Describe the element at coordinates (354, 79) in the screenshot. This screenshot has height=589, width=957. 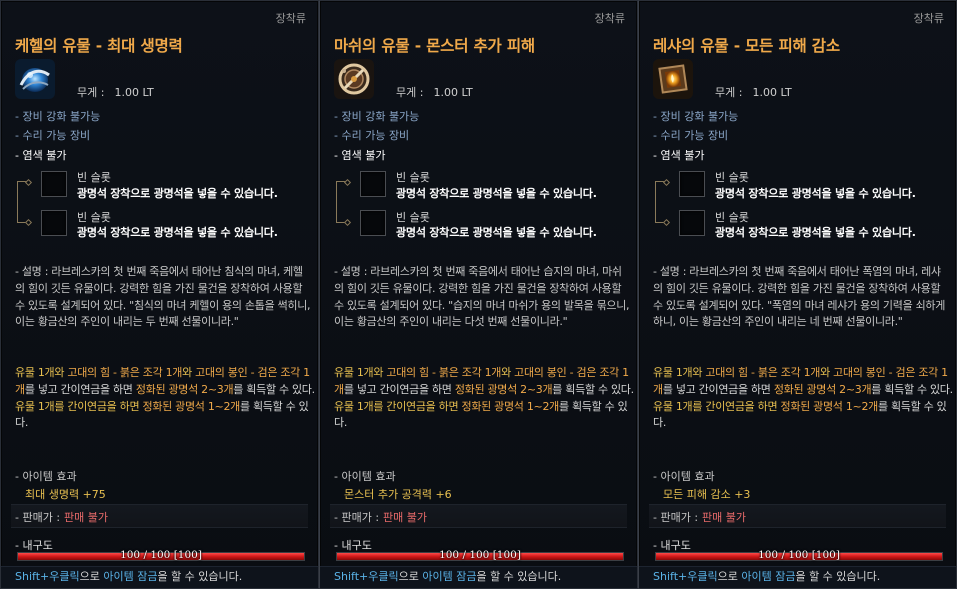
I see `bronze-compass-relic-icon` at that location.